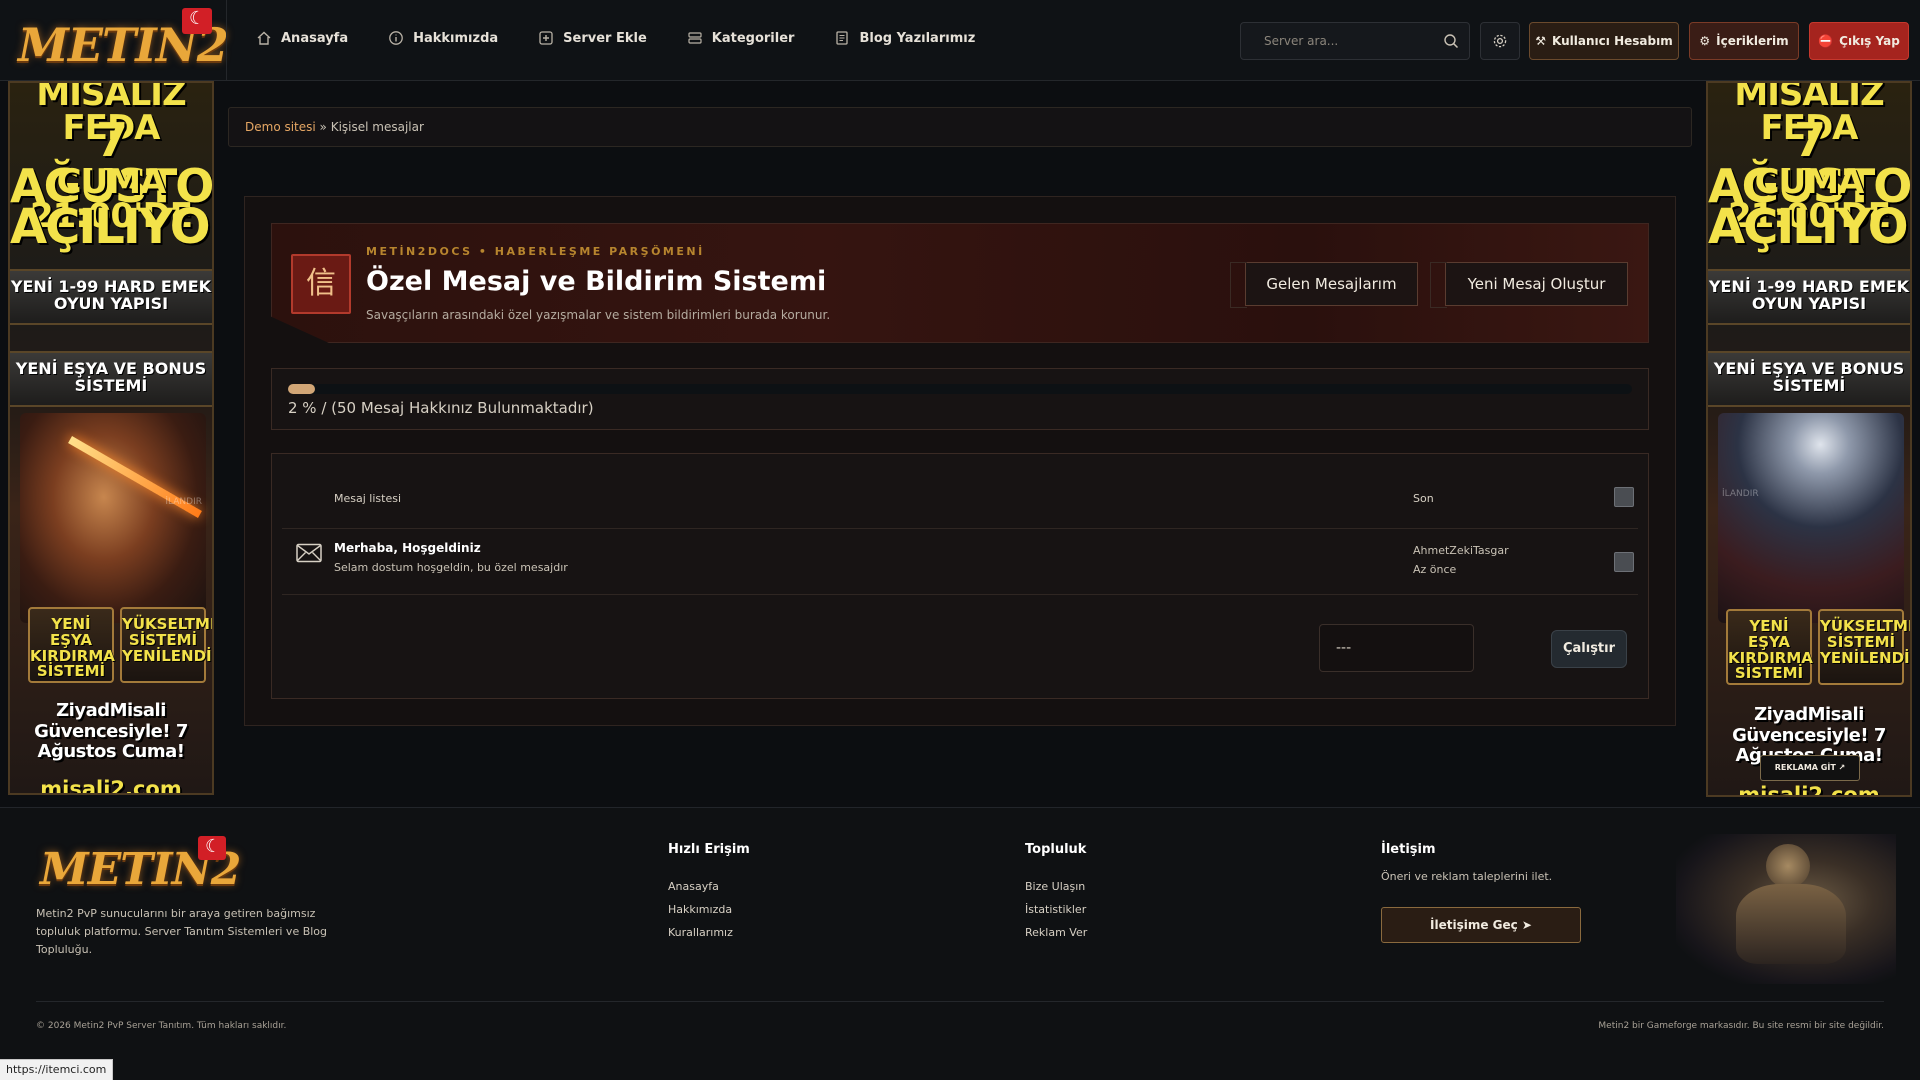  What do you see at coordinates (456, 38) in the screenshot?
I see `nav-label-about: Hakkımızda` at bounding box center [456, 38].